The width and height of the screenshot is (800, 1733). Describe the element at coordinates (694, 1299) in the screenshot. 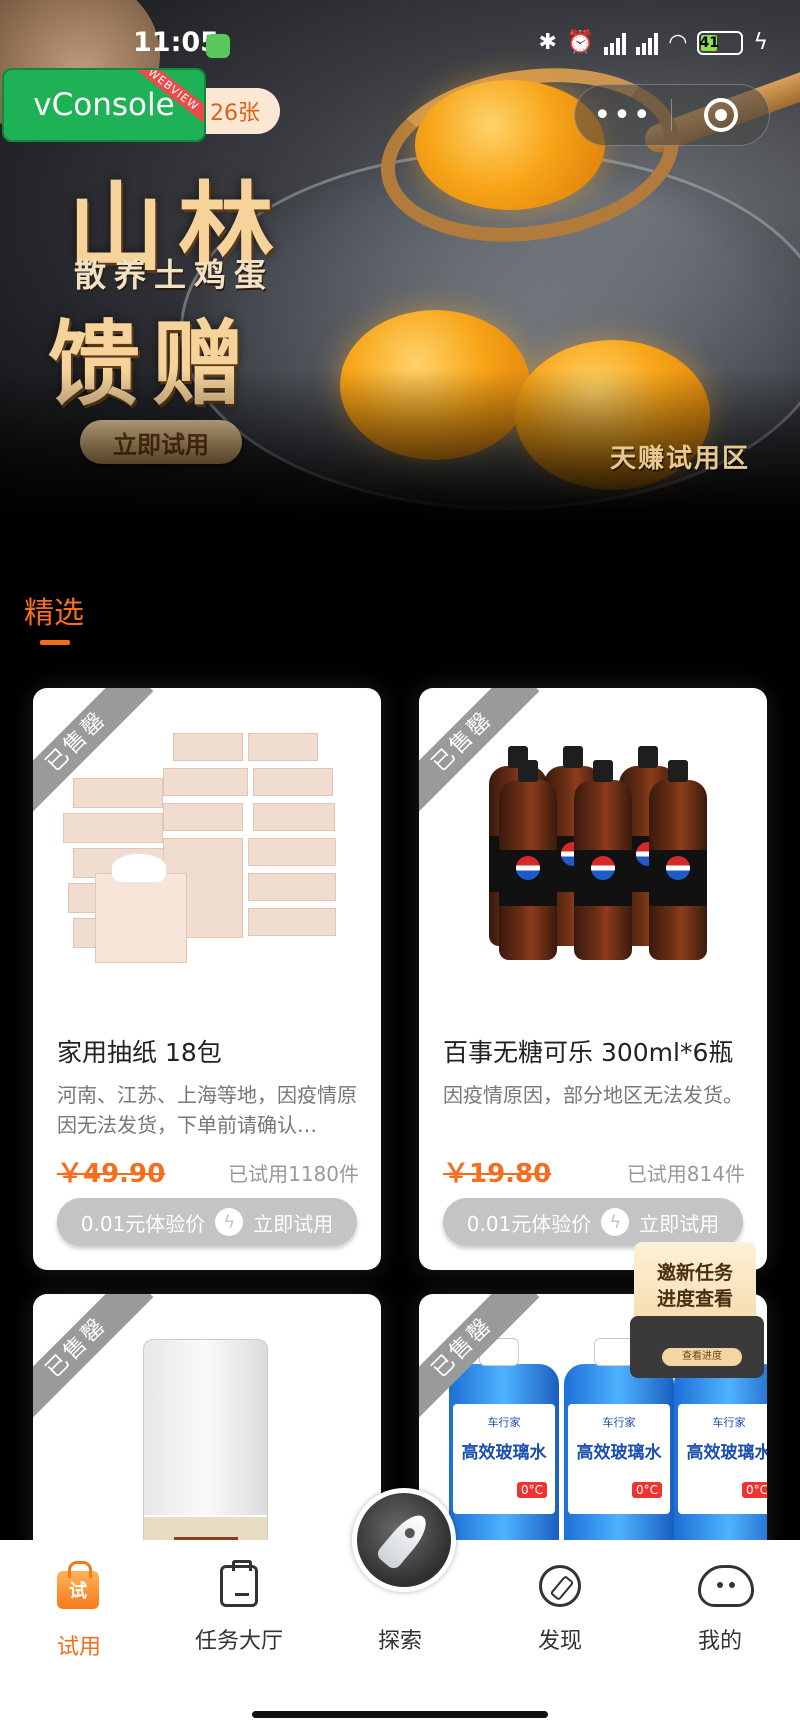

I see `invite-task-line2: 进度查看` at that location.